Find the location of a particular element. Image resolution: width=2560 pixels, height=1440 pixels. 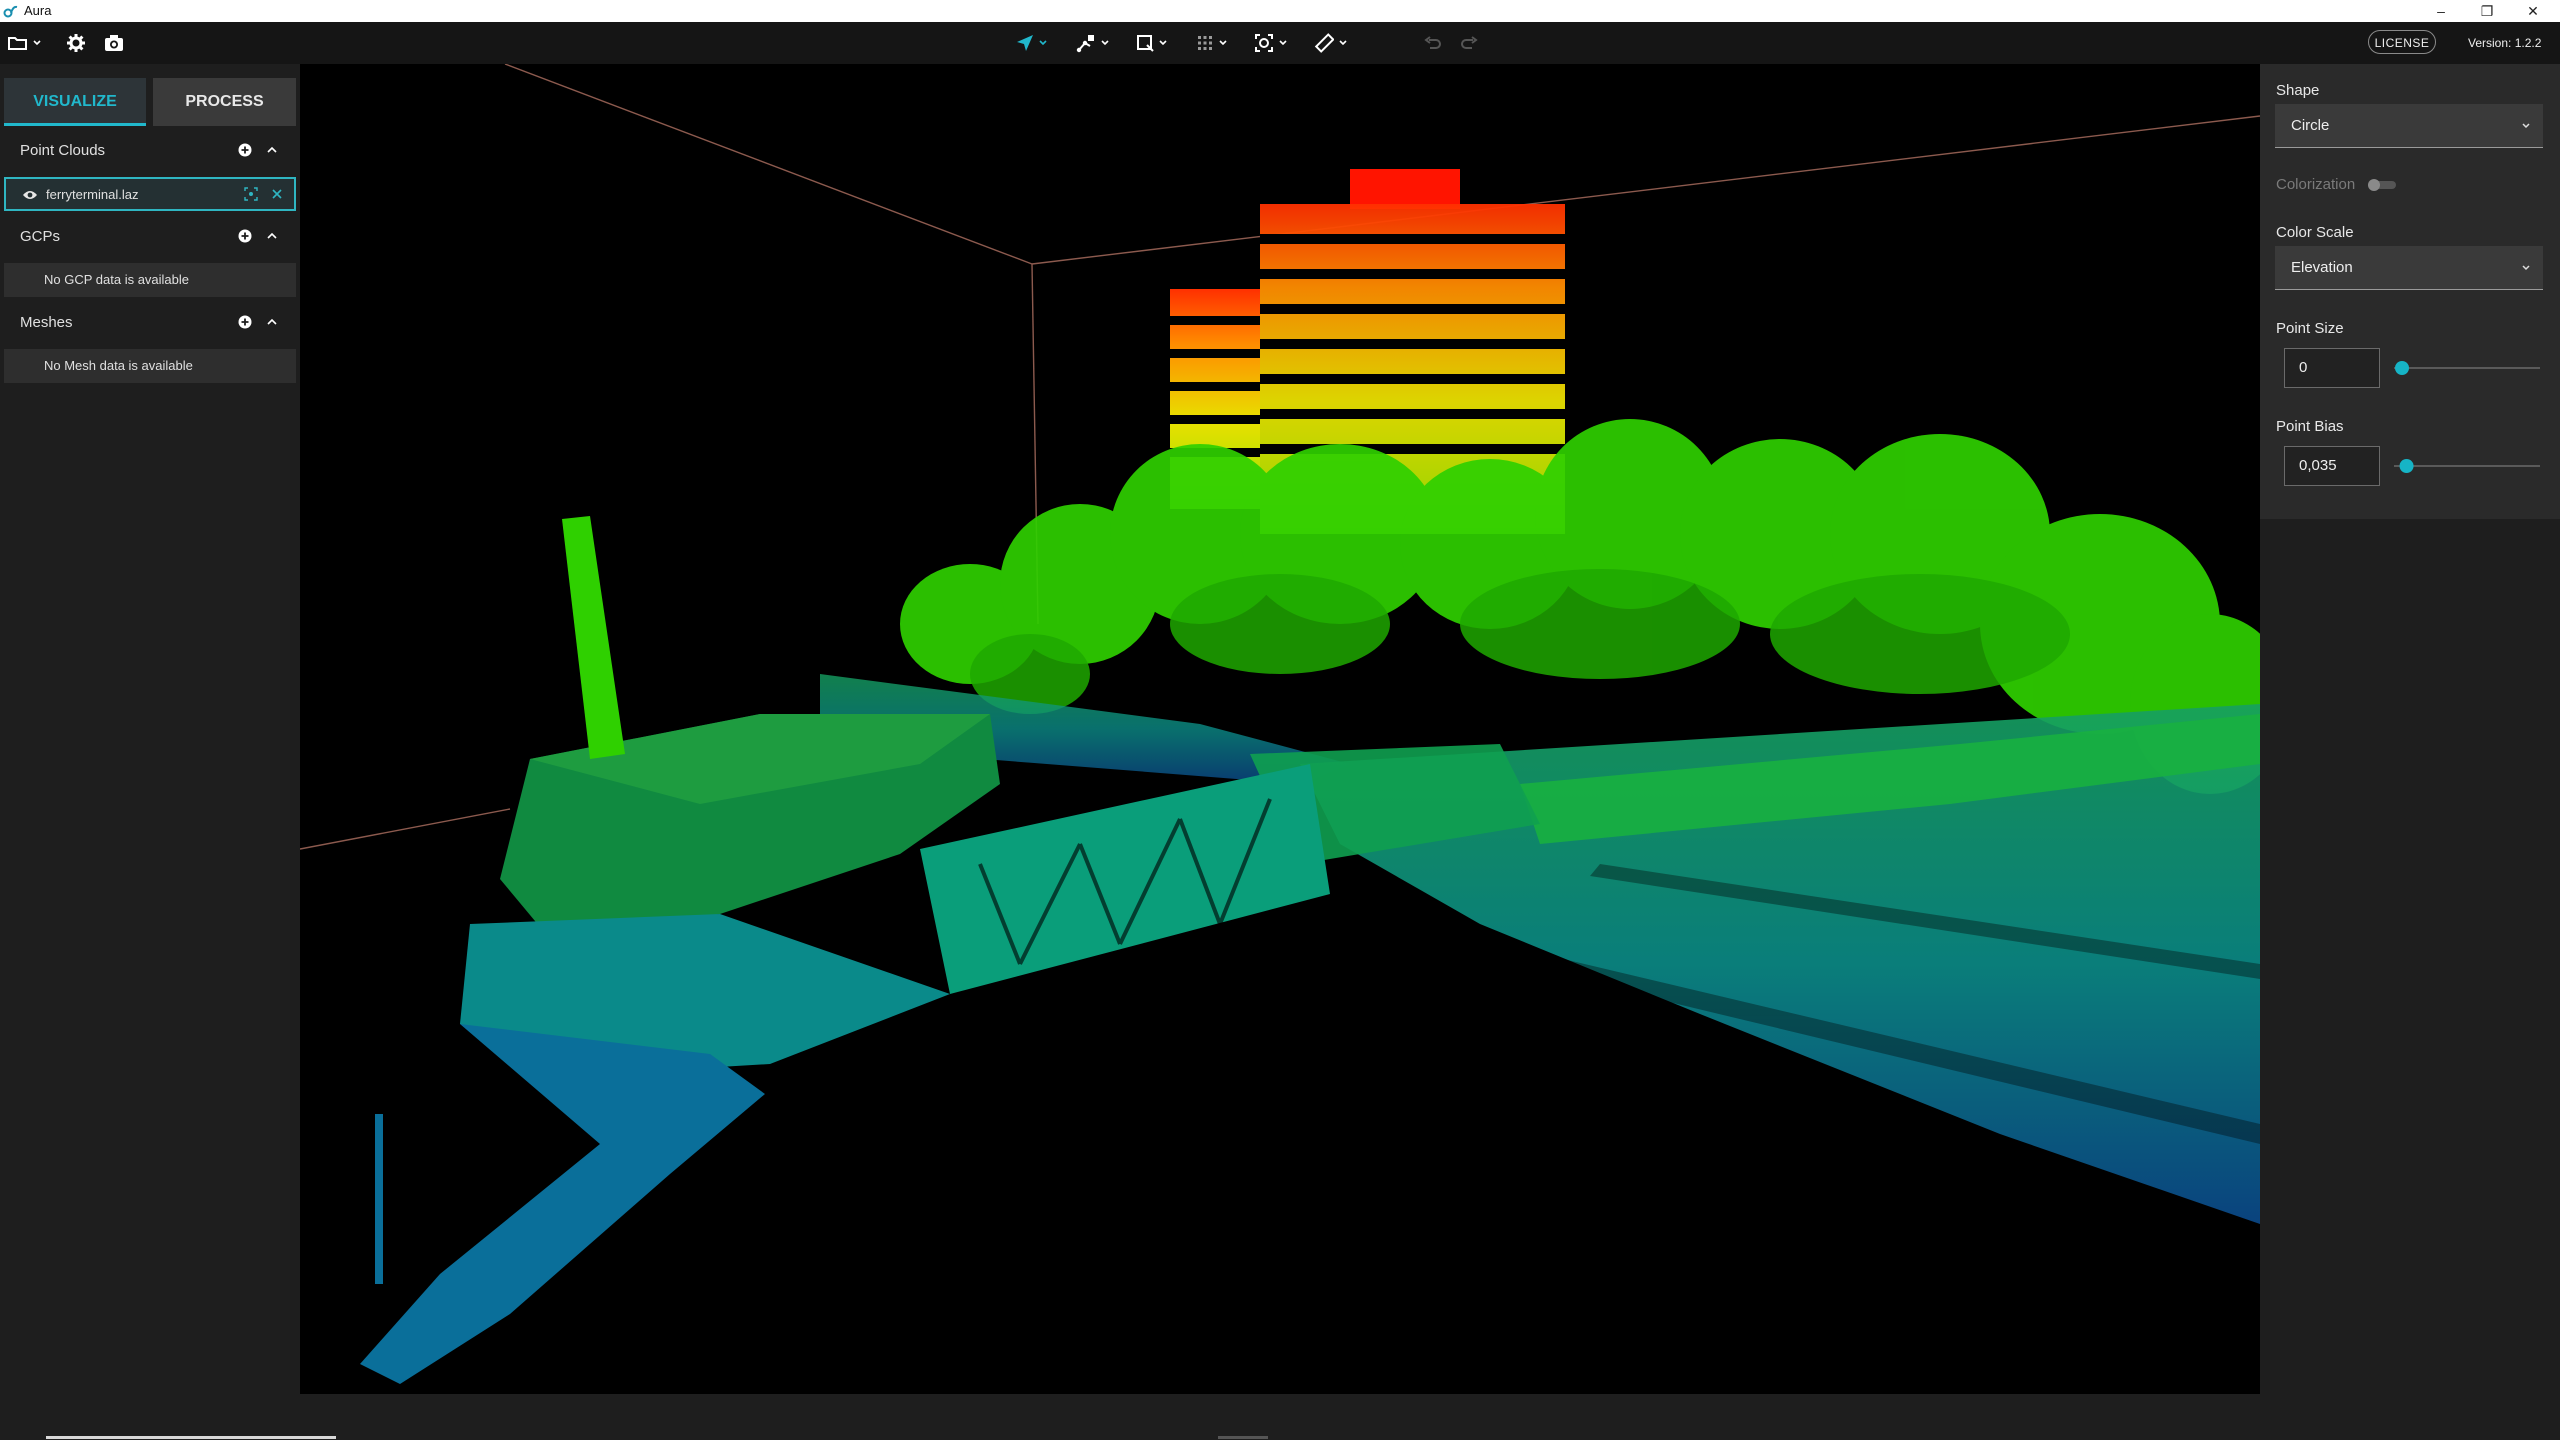

minimize-button: – is located at coordinates (2441, 11).